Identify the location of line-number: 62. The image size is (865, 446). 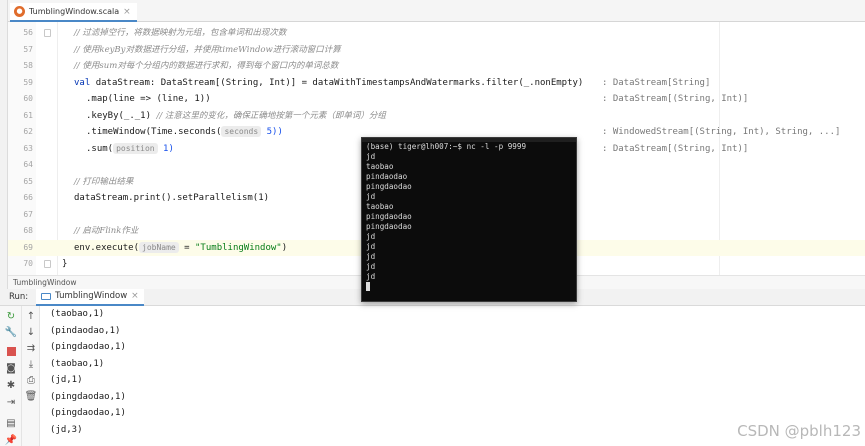
(28, 131).